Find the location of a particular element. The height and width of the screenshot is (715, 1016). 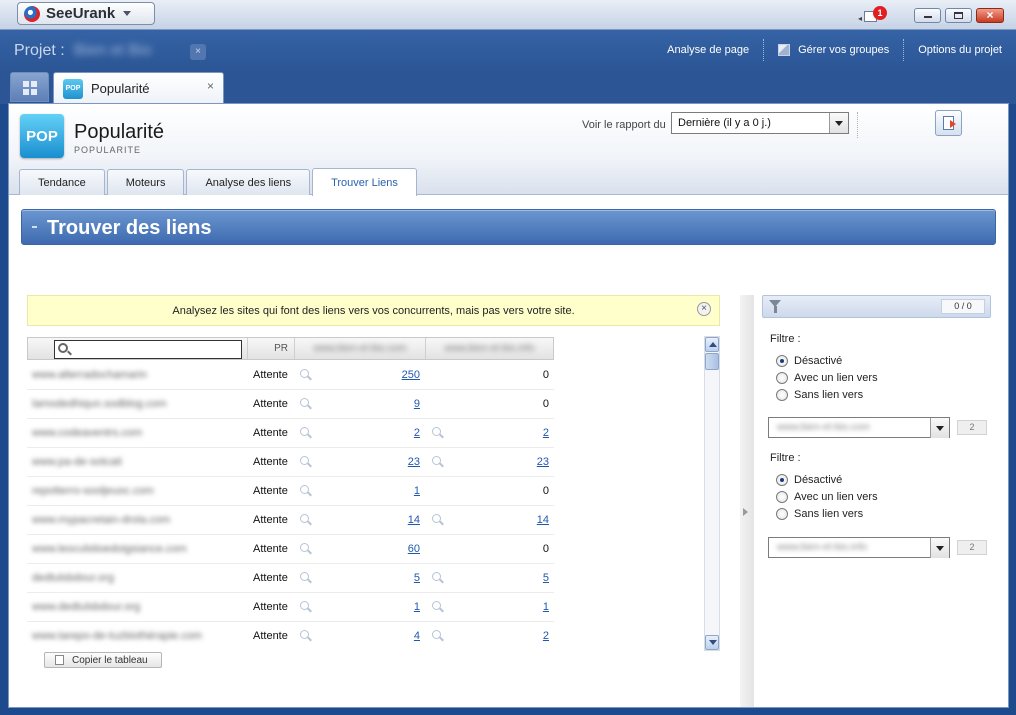

column-header-competitor-1: www.bien-et-bio.com is located at coordinates (359, 348).